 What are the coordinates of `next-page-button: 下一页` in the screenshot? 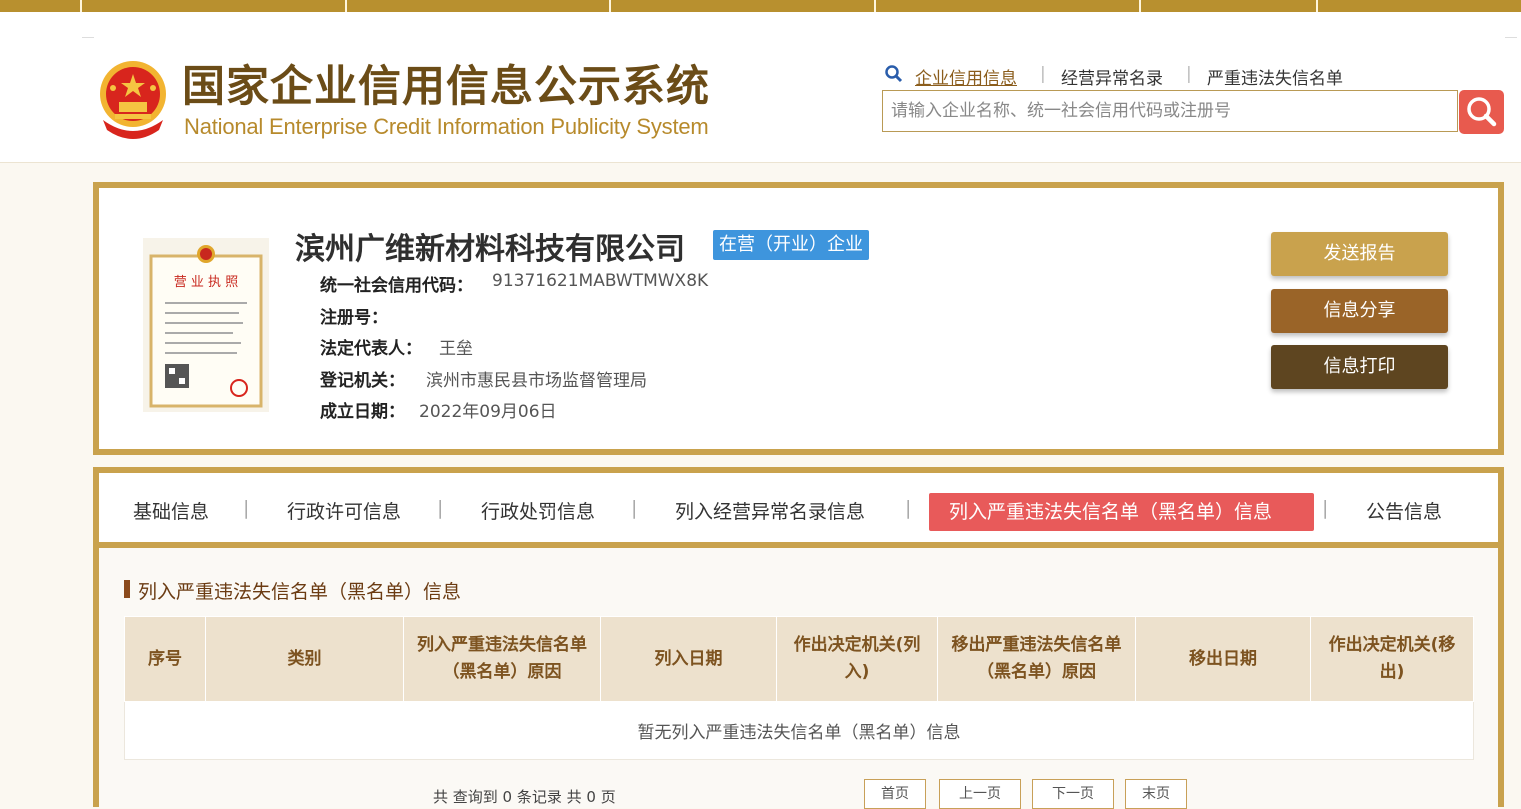 It's located at (1073, 794).